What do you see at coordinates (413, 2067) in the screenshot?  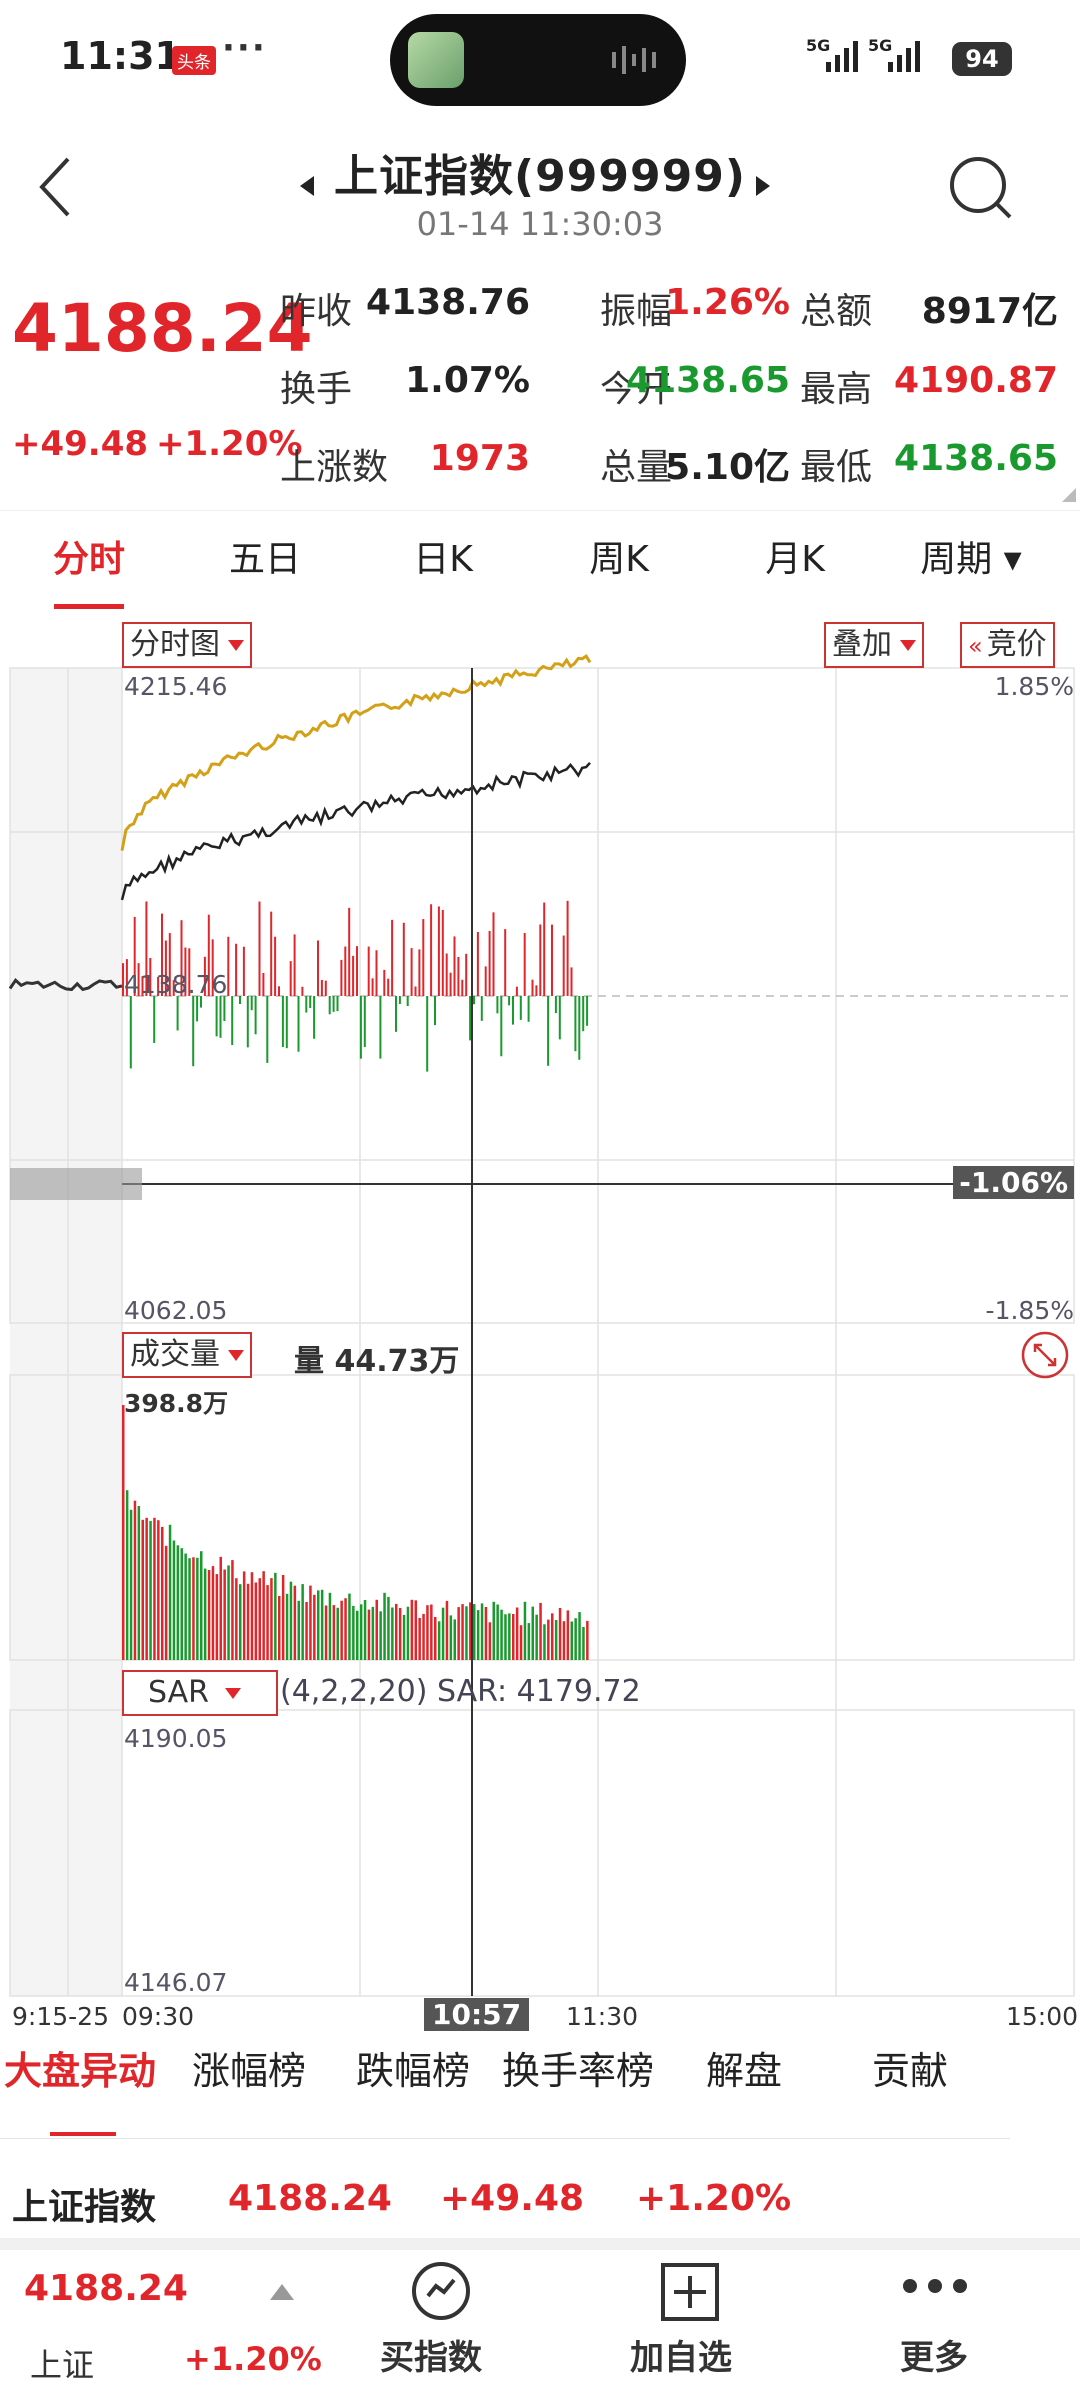 I see `info-tab-2: 跌幅榜` at bounding box center [413, 2067].